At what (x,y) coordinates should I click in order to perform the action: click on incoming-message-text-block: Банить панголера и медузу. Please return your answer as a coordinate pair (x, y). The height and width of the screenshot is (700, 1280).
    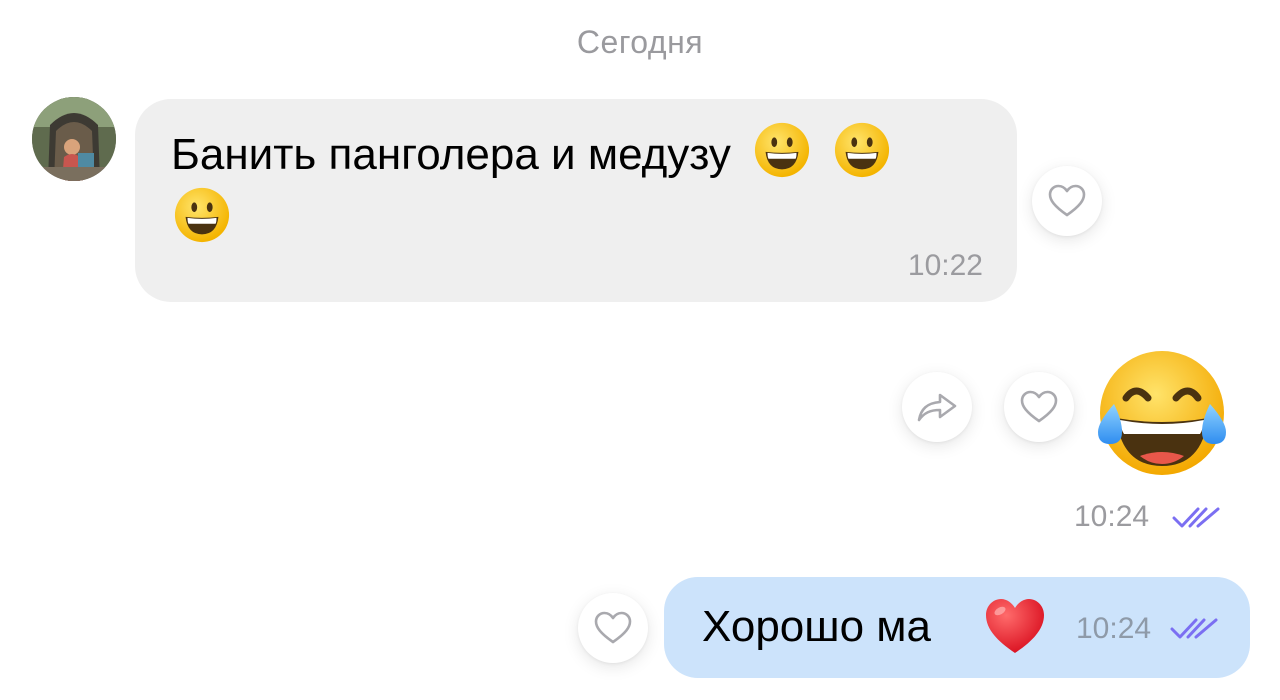
    Looking at the image, I should click on (581, 186).